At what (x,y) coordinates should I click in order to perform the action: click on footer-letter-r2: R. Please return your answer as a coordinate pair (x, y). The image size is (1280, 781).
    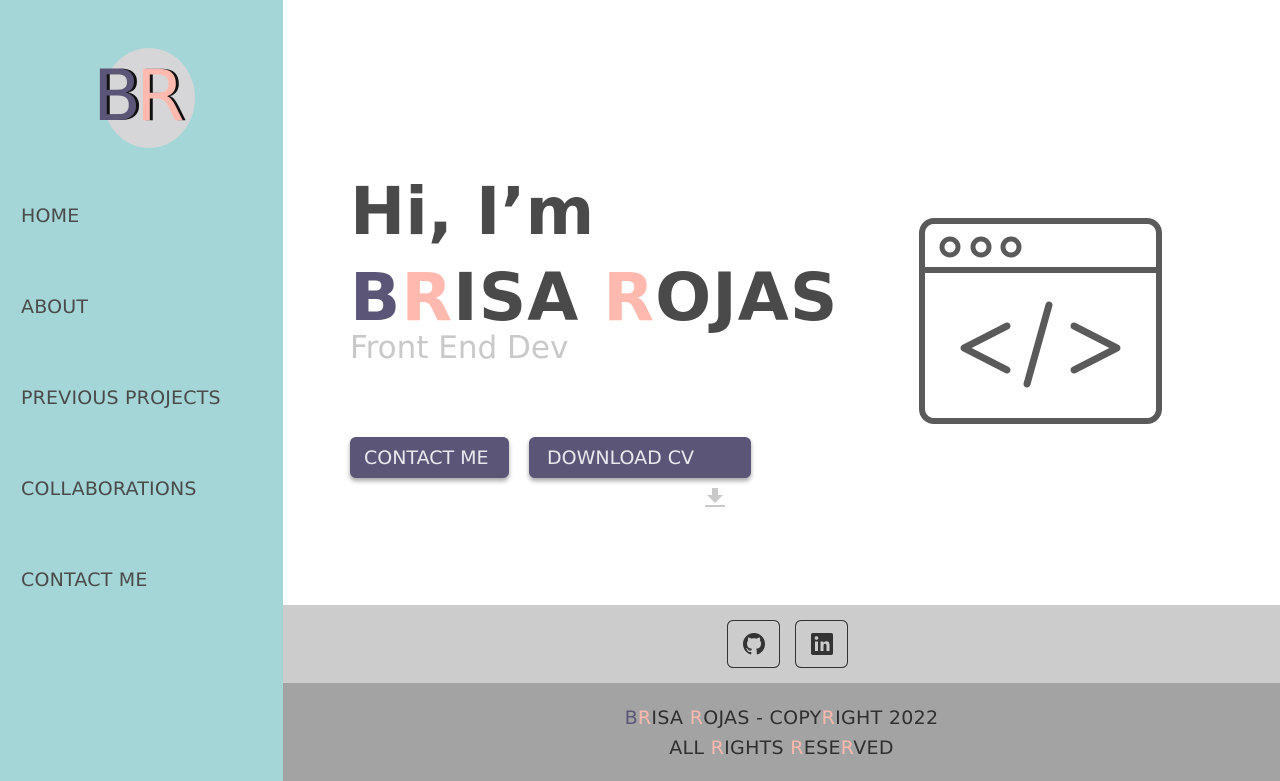
    Looking at the image, I should click on (696, 718).